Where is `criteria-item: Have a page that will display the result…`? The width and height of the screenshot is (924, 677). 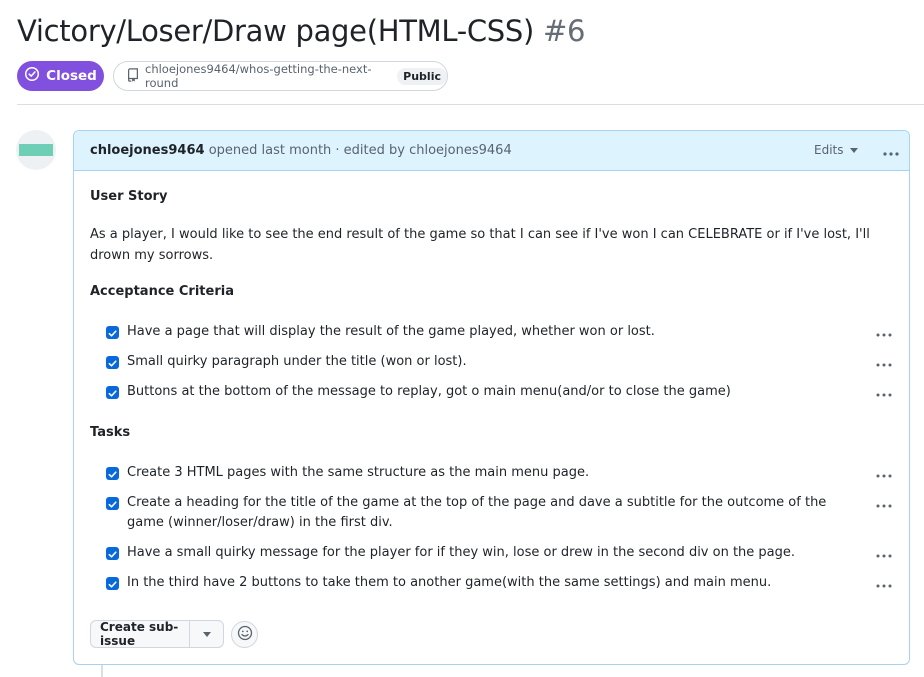 criteria-item: Have a page that will display the result… is located at coordinates (474, 333).